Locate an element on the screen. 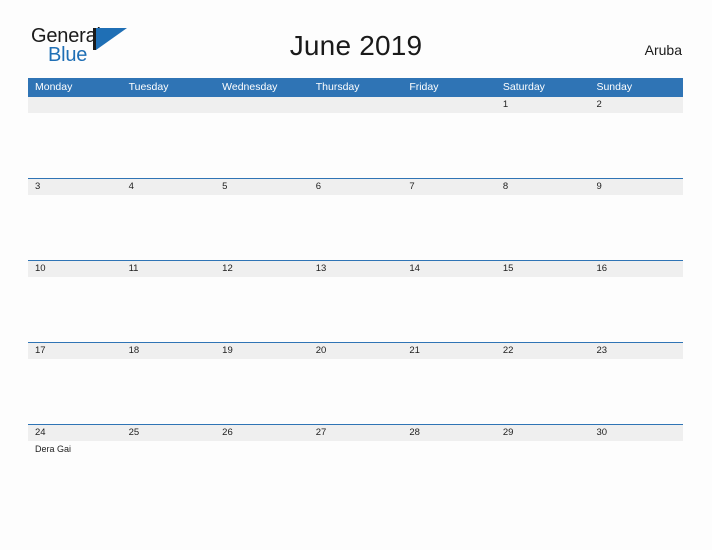 The width and height of the screenshot is (712, 550). day-number-26: 26 is located at coordinates (262, 433).